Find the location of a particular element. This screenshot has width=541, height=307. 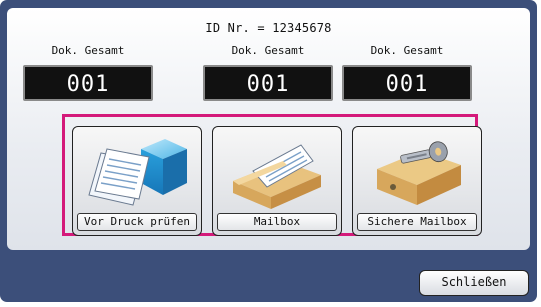

id-number-text: ID Nr. = 12345678 is located at coordinates (268, 28).